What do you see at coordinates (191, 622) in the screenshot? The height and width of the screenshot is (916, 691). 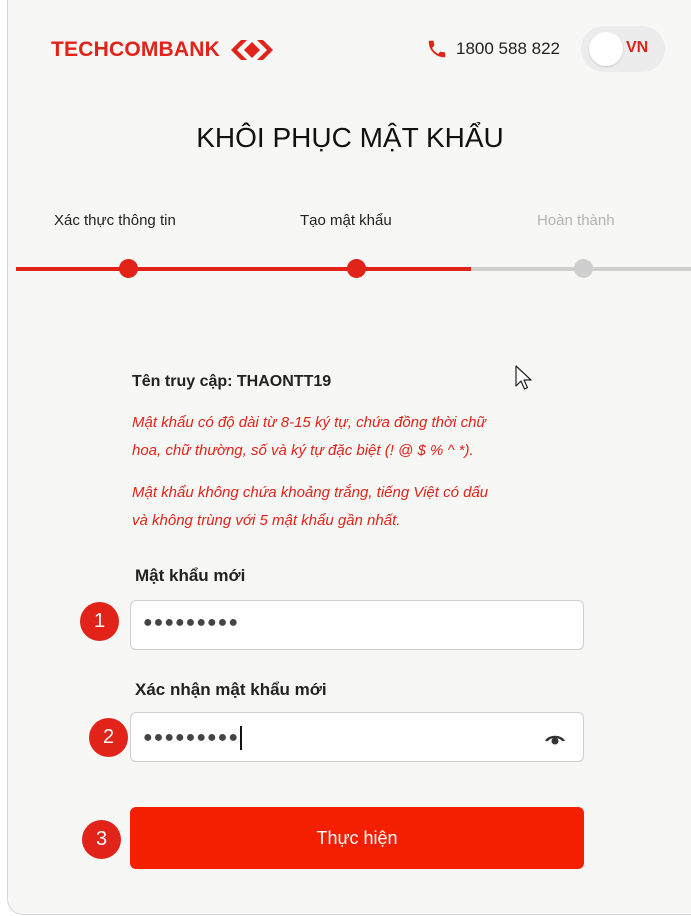 I see `new-password-value: ●●●●●●●●●` at bounding box center [191, 622].